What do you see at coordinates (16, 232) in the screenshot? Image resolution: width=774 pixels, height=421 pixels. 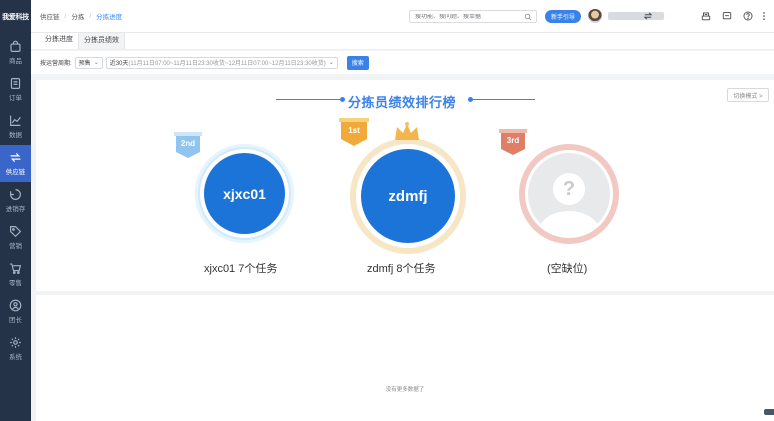 I see `tag-icon` at bounding box center [16, 232].